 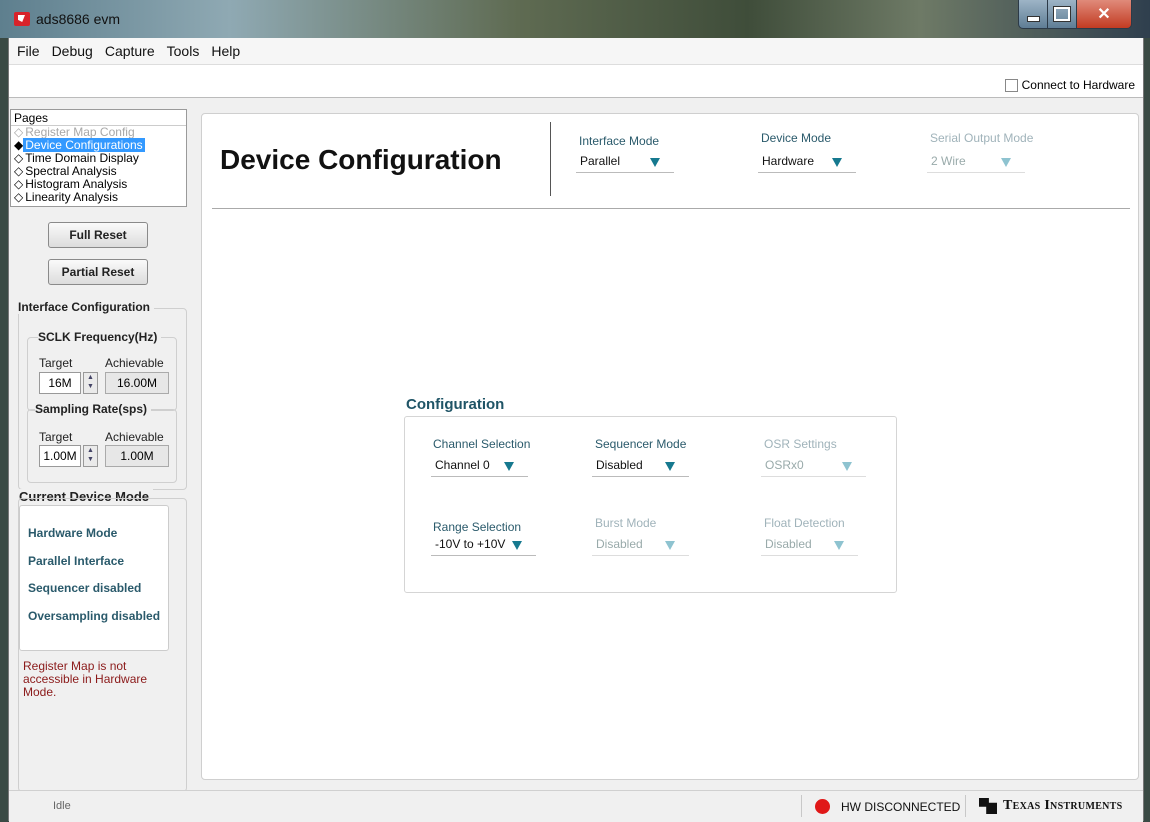 What do you see at coordinates (98, 118) in the screenshot?
I see `pages-title: Pages` at bounding box center [98, 118].